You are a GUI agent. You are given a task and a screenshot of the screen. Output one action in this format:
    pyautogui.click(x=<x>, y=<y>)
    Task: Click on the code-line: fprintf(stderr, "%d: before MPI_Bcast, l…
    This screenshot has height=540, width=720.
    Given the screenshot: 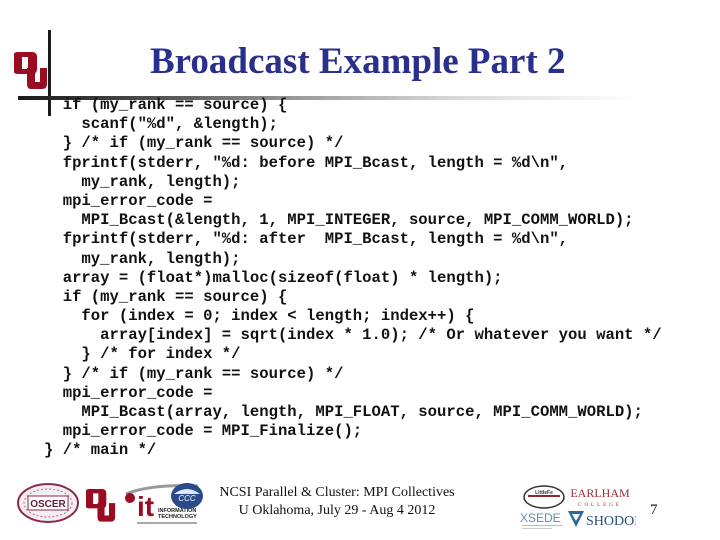 What is the action you would take?
    pyautogui.click(x=306, y=162)
    